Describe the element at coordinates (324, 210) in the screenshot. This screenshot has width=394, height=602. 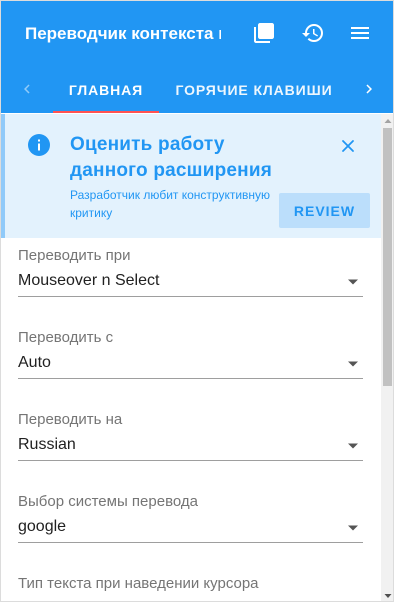
I see `review-button: REVIEW` at that location.